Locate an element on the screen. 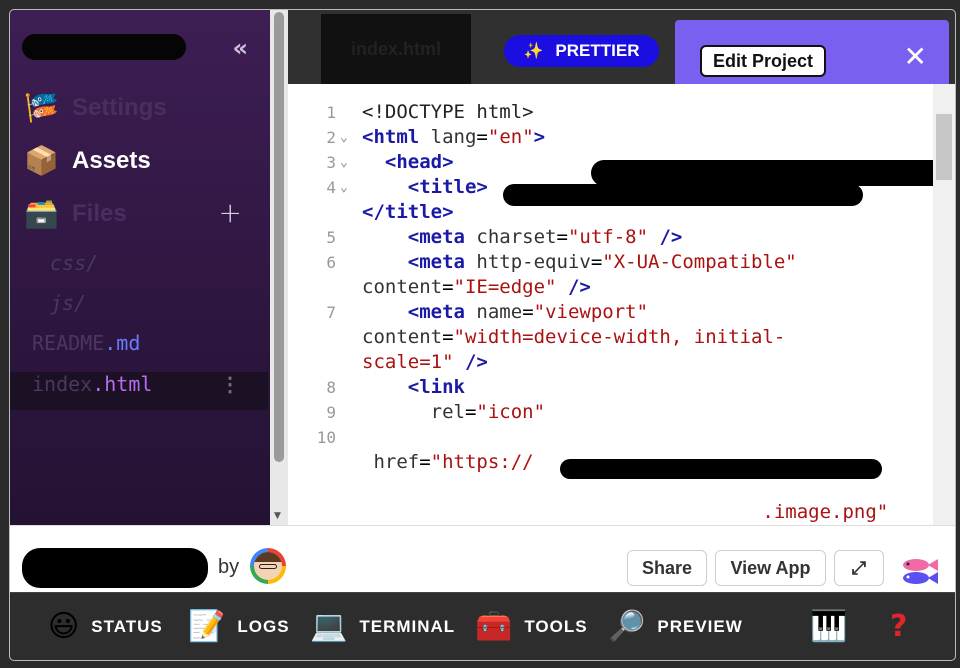 Image resolution: width=960 pixels, height=668 pixels. scroll-down-arrow-icon: ▼ is located at coordinates (277, 516).